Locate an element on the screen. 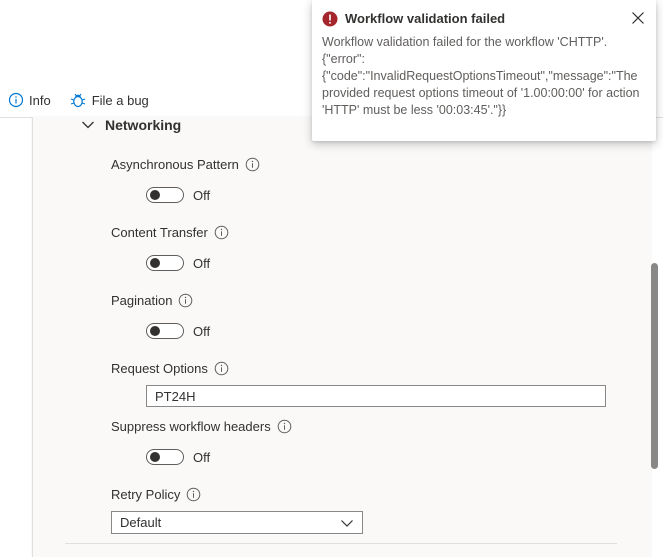 The width and height of the screenshot is (663, 557). pagination-label-text: Pagination is located at coordinates (142, 300).